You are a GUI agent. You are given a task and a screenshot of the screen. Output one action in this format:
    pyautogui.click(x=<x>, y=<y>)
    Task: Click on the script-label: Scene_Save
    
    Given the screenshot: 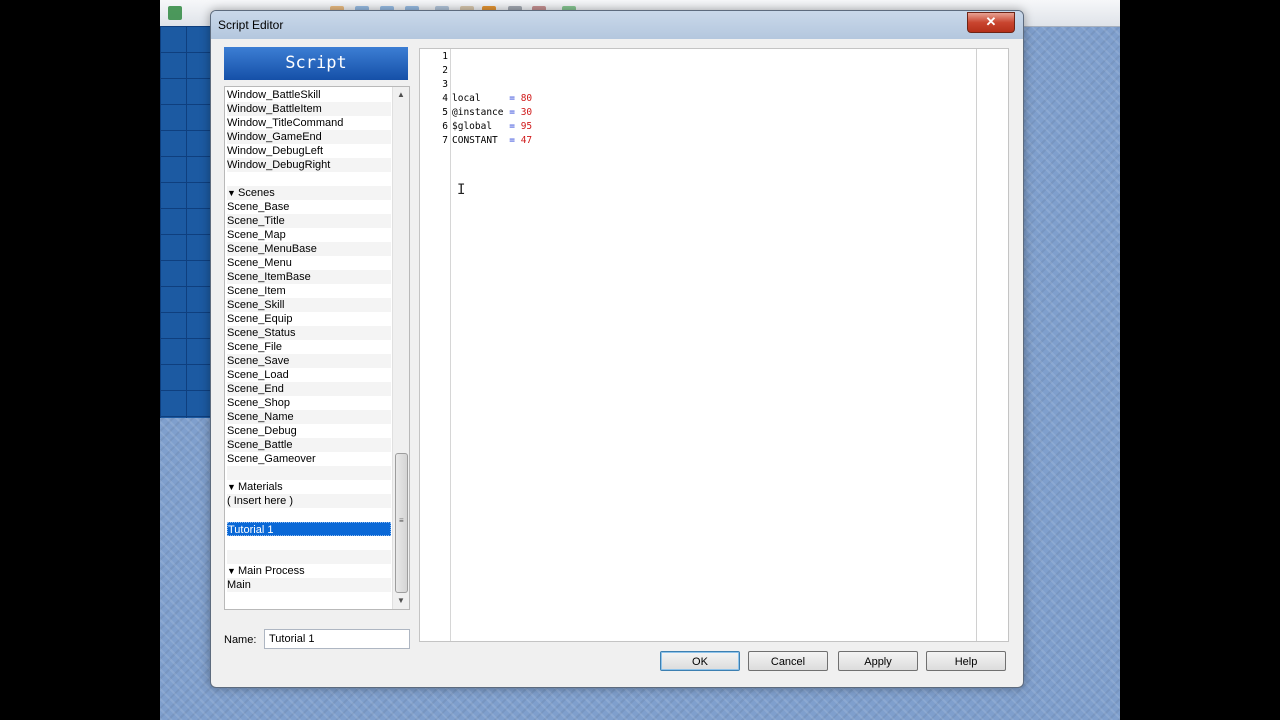 What is the action you would take?
    pyautogui.click(x=258, y=361)
    